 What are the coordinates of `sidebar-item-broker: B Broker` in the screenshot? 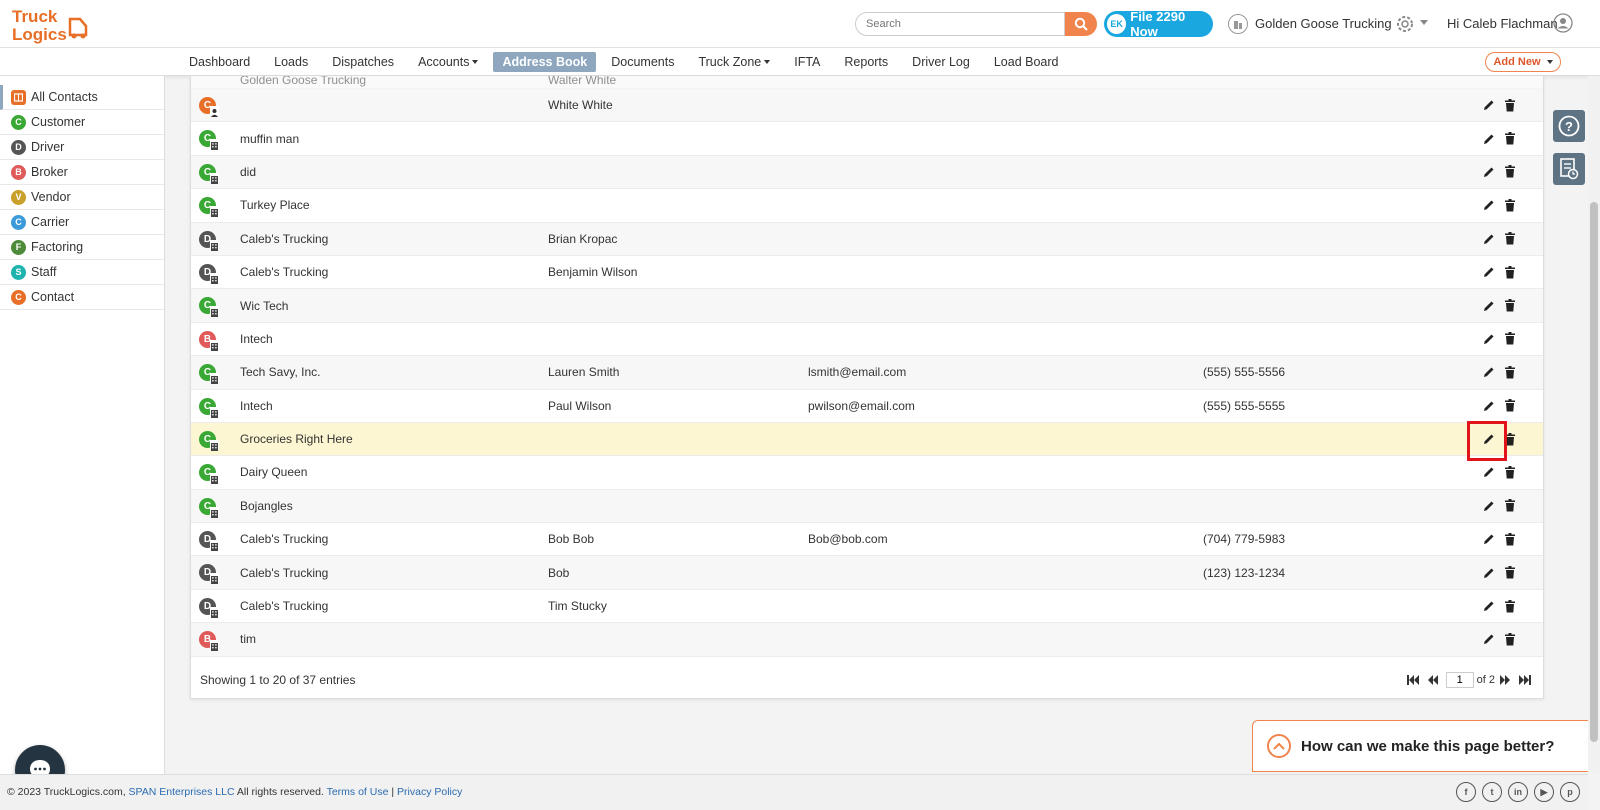 It's located at (82, 172).